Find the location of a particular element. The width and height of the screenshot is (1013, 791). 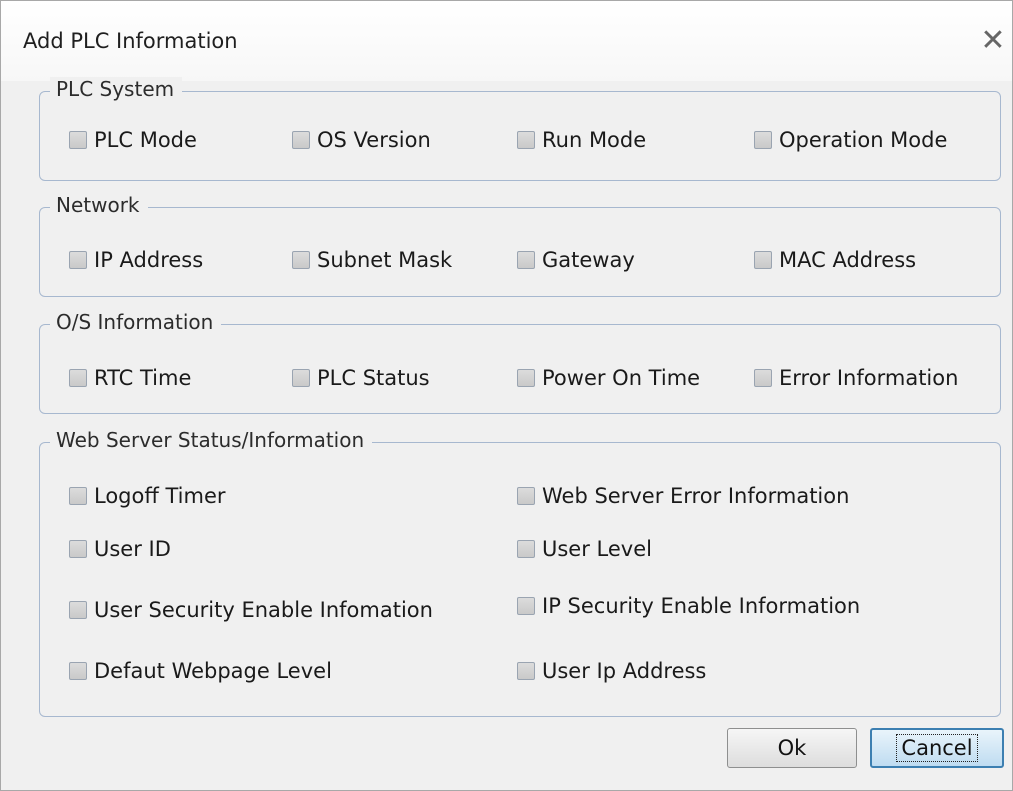

cancel-button: Cancel is located at coordinates (937, 748).